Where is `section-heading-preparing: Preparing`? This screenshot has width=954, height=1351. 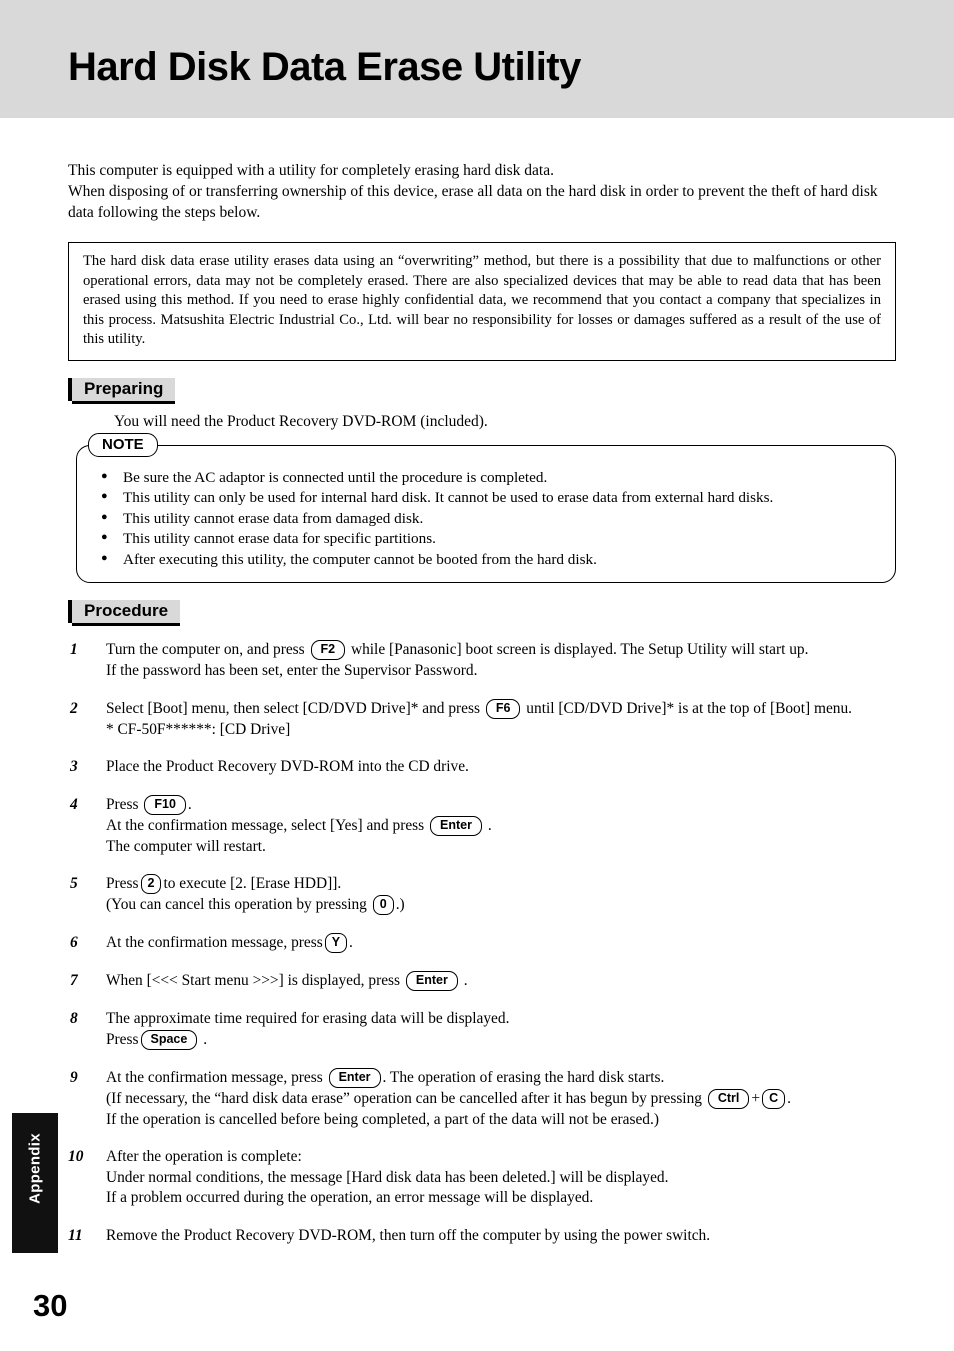
section-heading-preparing: Preparing is located at coordinates (122, 390).